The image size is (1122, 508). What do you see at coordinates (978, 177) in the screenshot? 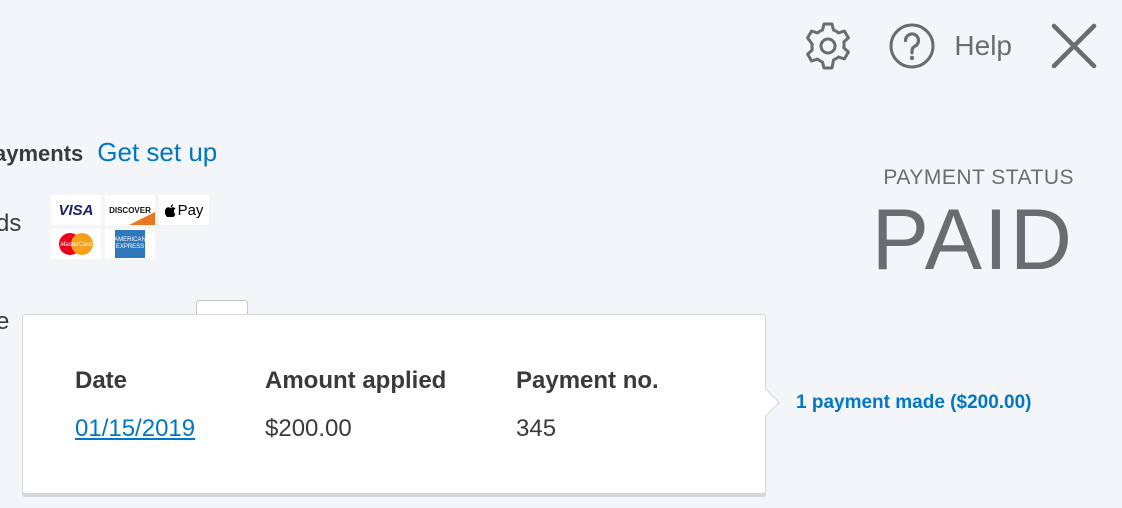
I see `payment-status-label: PAYMENT STATUS` at bounding box center [978, 177].